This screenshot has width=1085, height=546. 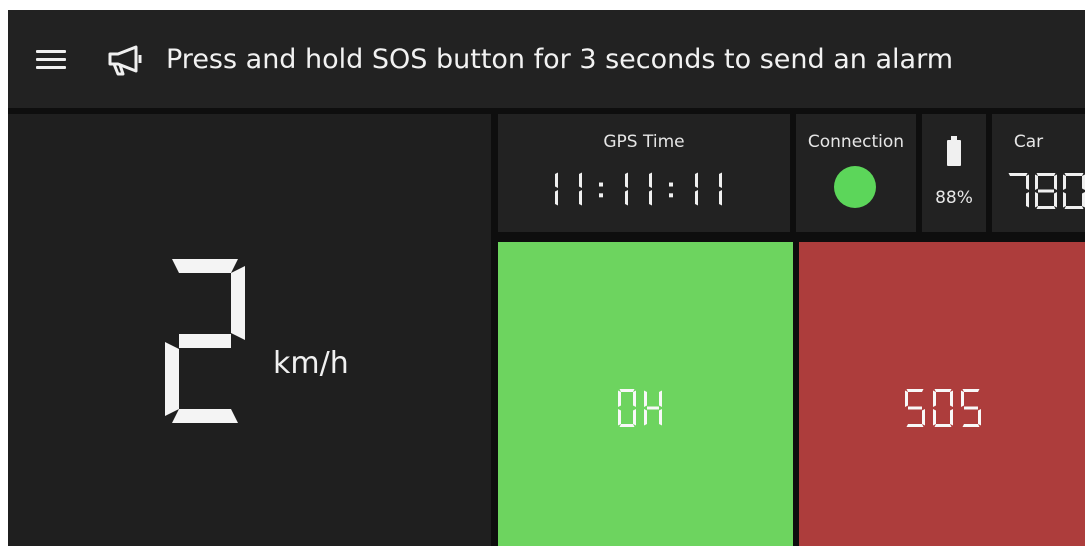 I want to click on ok-segment-a, so click(x=627, y=390).